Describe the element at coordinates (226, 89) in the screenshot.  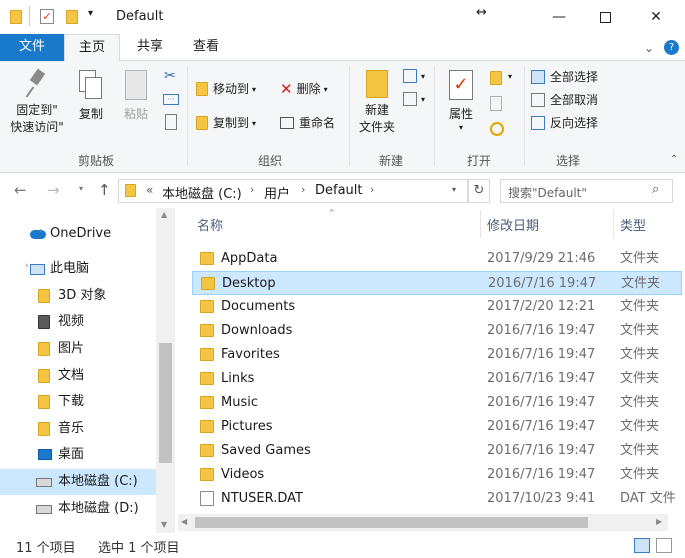
I see `move-to-button: 移动到 ▾` at that location.